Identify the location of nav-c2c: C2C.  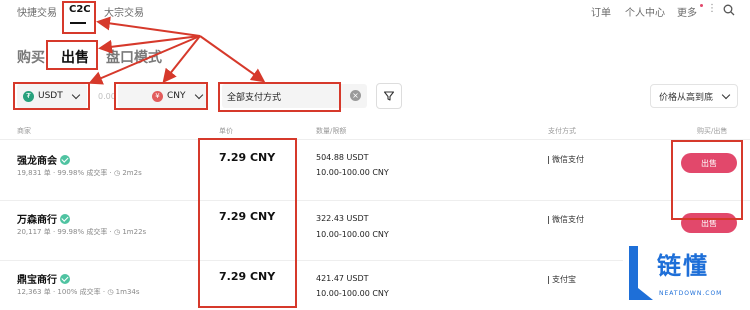
(80, 9).